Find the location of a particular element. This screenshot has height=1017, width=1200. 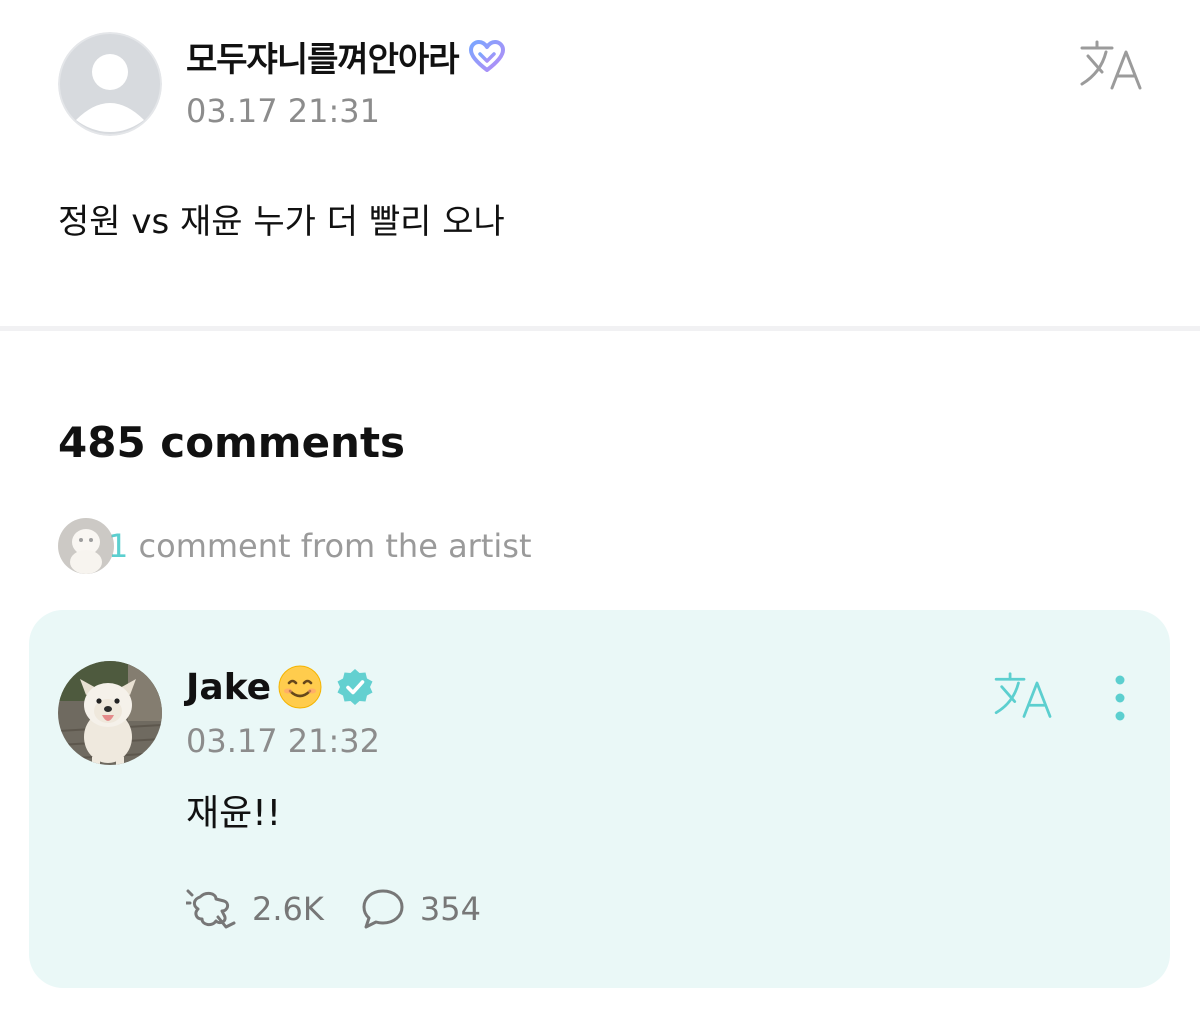

post-author-avatar is located at coordinates (110, 84).